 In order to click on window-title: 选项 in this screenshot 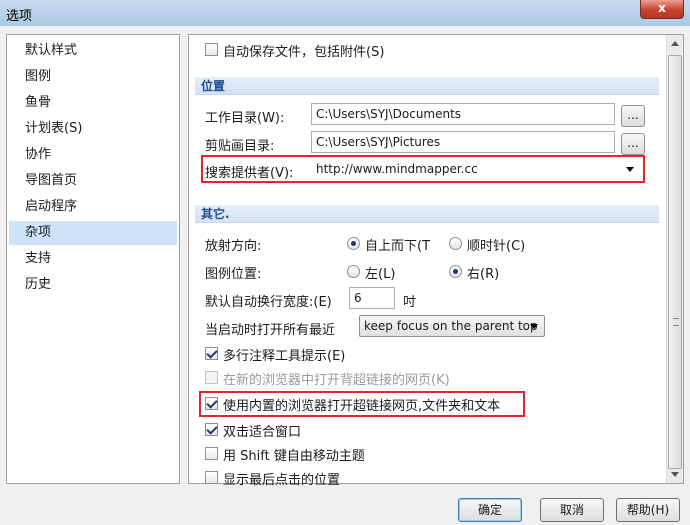, I will do `click(19, 16)`.